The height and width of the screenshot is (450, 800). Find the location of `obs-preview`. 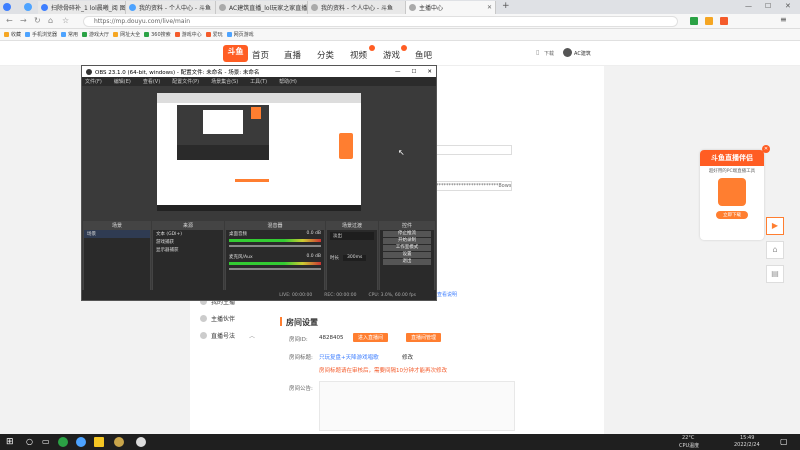

obs-preview is located at coordinates (259, 152).